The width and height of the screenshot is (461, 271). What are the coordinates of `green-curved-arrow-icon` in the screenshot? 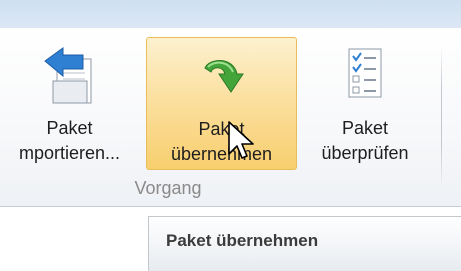 It's located at (223, 76).